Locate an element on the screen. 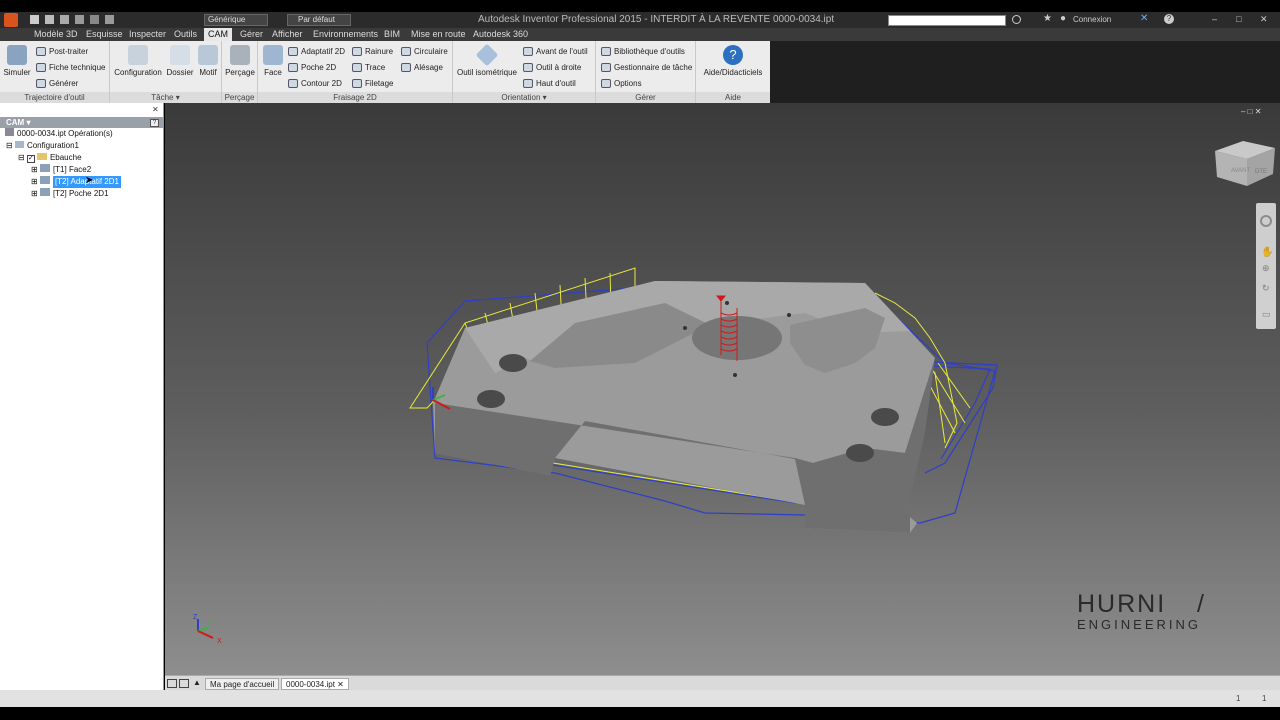 The image size is (1280, 720). checkbox-icon: ✓ is located at coordinates (30, 159).